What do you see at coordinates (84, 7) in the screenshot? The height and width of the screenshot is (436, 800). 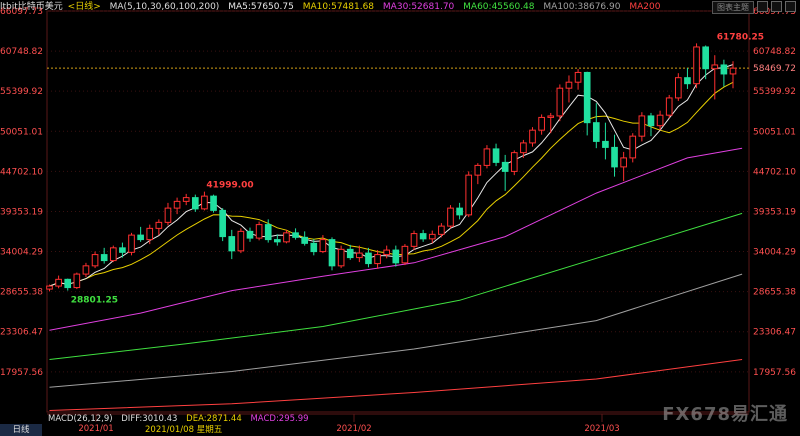 I see `period-label: <日线>` at bounding box center [84, 7].